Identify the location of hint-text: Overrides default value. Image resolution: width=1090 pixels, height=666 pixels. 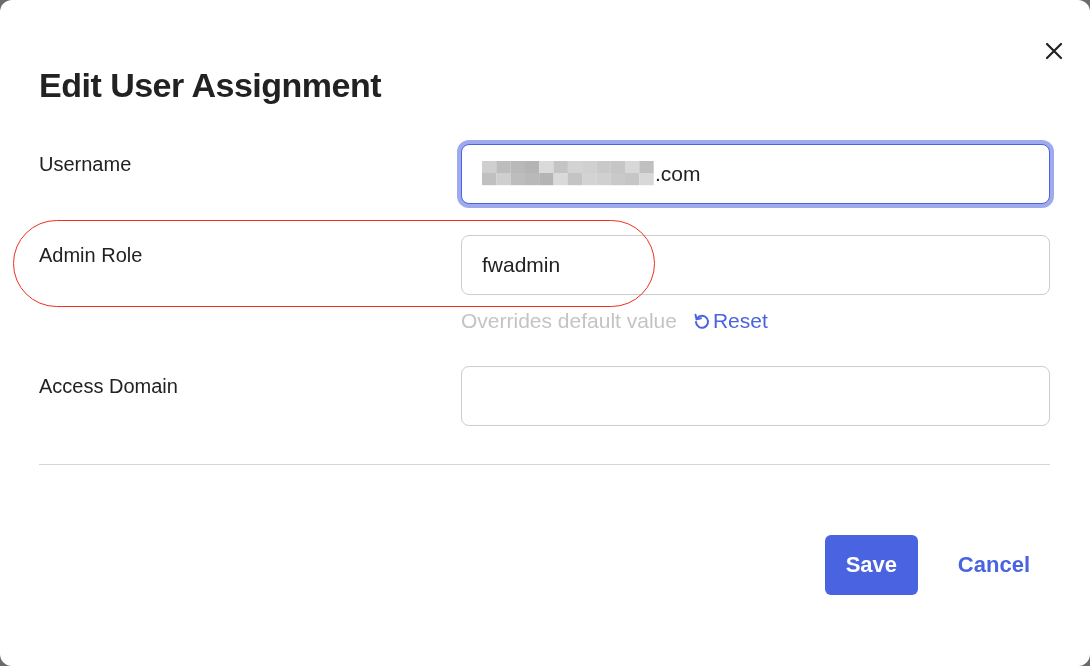
(569, 321).